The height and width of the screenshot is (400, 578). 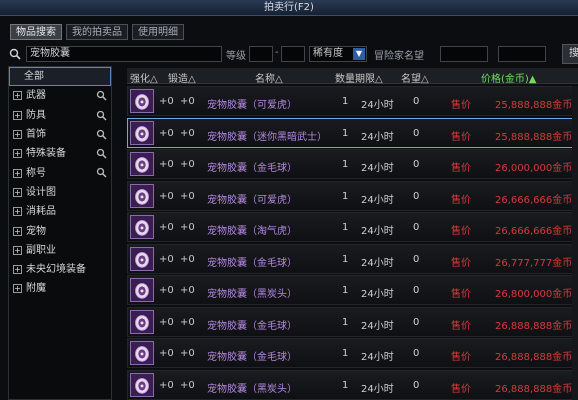 What do you see at coordinates (158, 32) in the screenshot?
I see `tab-usage-details: 使用明细` at bounding box center [158, 32].